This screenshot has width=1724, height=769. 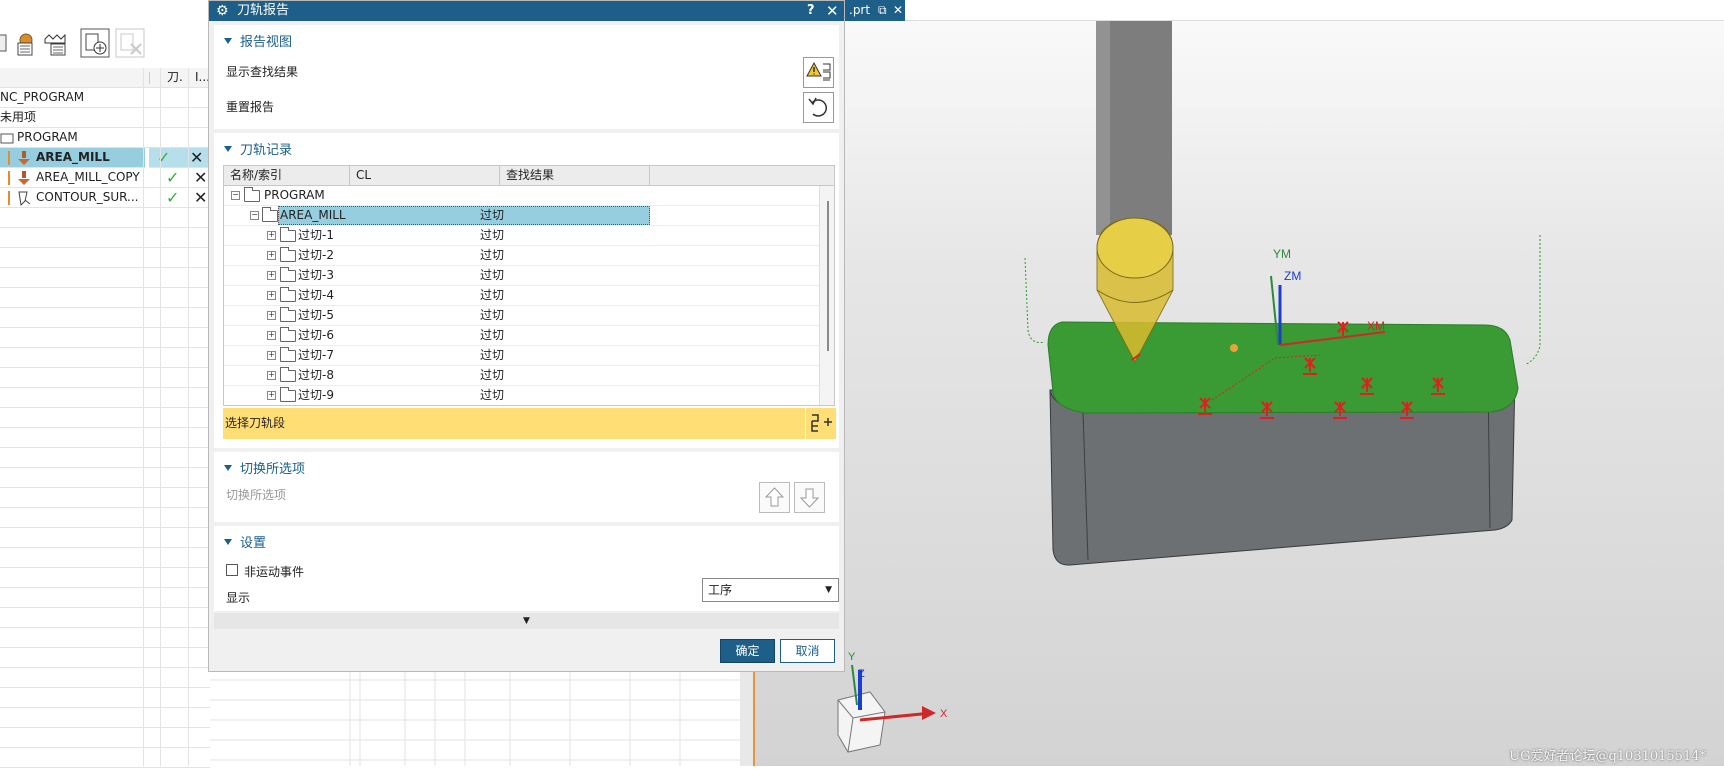 I want to click on navigator-row: PROGRAM, so click(x=105, y=138).